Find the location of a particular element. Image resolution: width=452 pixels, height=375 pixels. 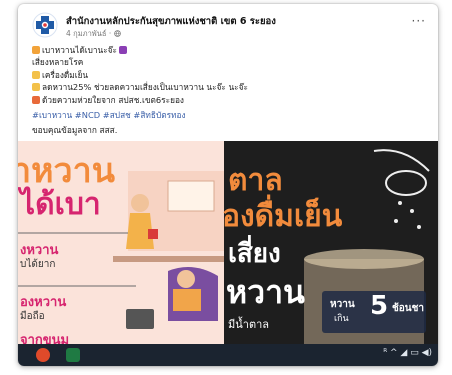

badge-number: 5 is located at coordinates (379, 306).